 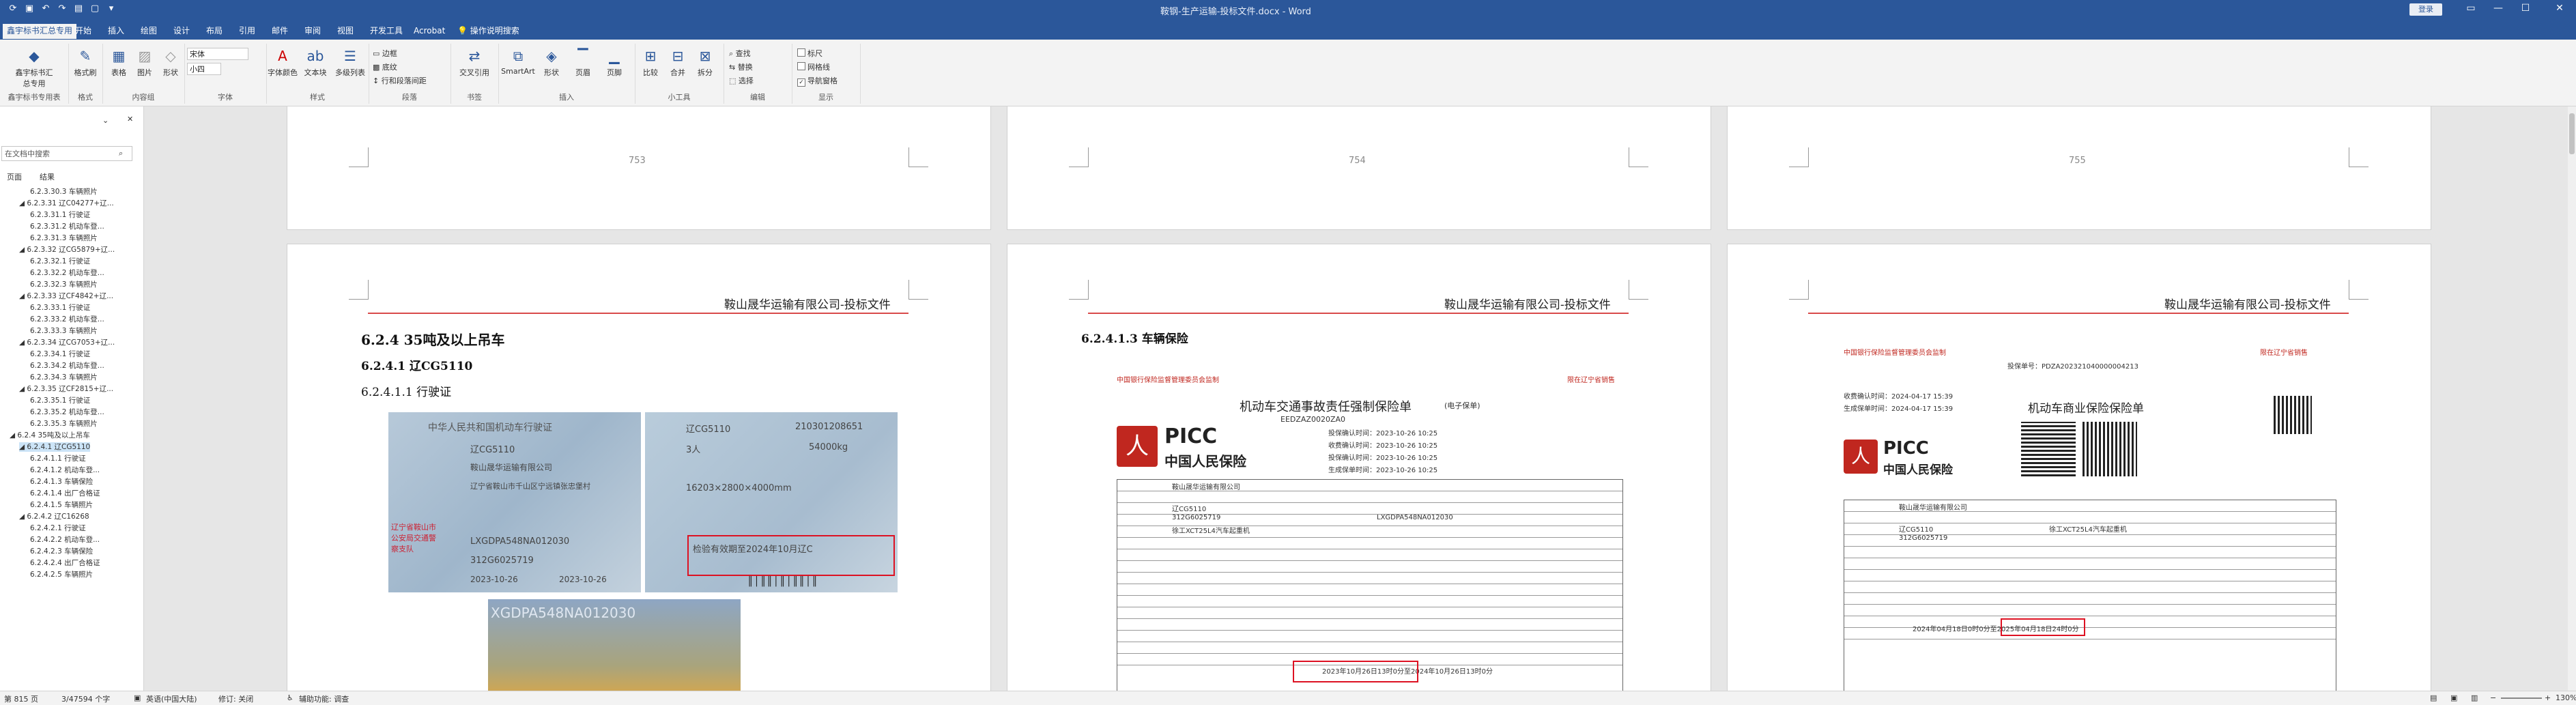 I want to click on tab-2: 插入, so click(x=116, y=32).